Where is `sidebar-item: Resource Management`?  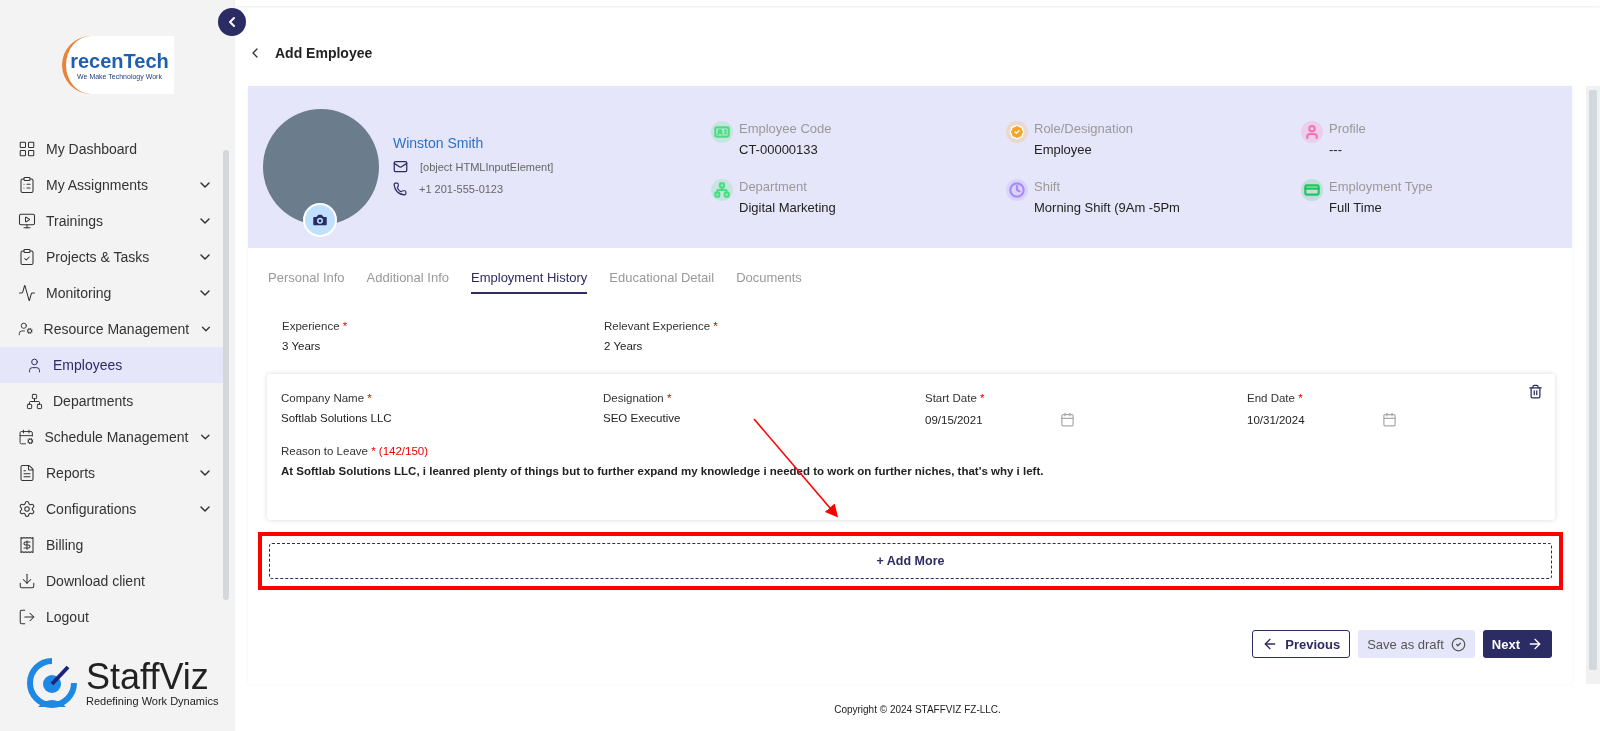 sidebar-item: Resource Management is located at coordinates (111, 329).